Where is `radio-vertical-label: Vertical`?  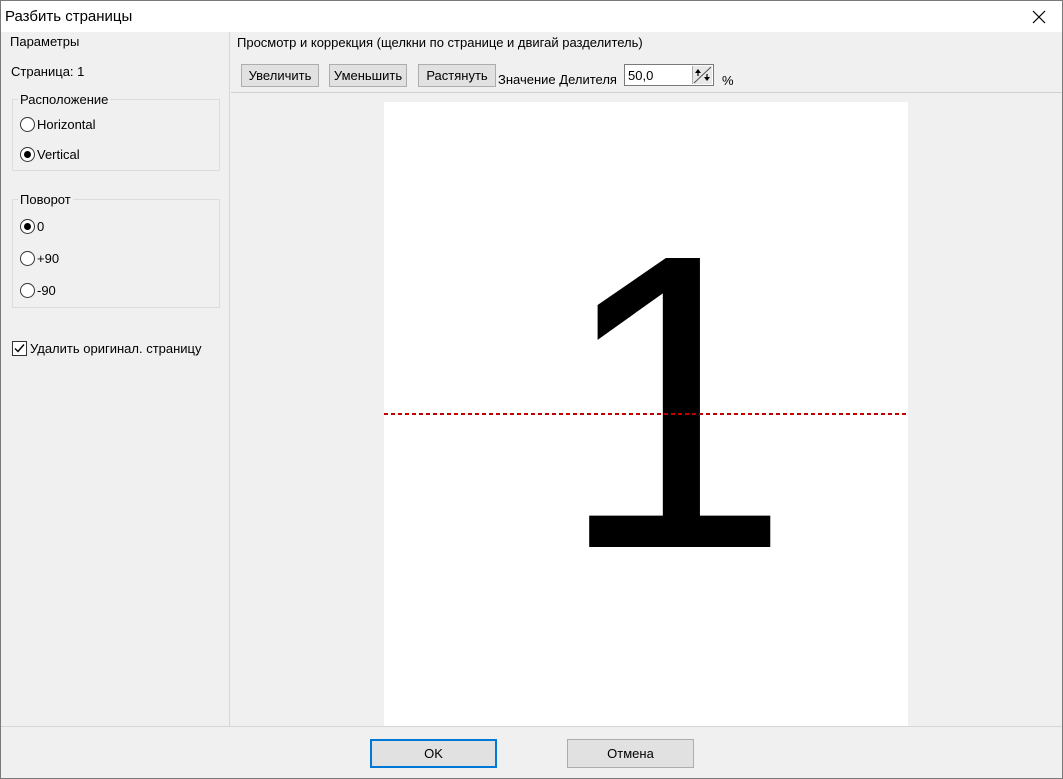 radio-vertical-label: Vertical is located at coordinates (58, 154).